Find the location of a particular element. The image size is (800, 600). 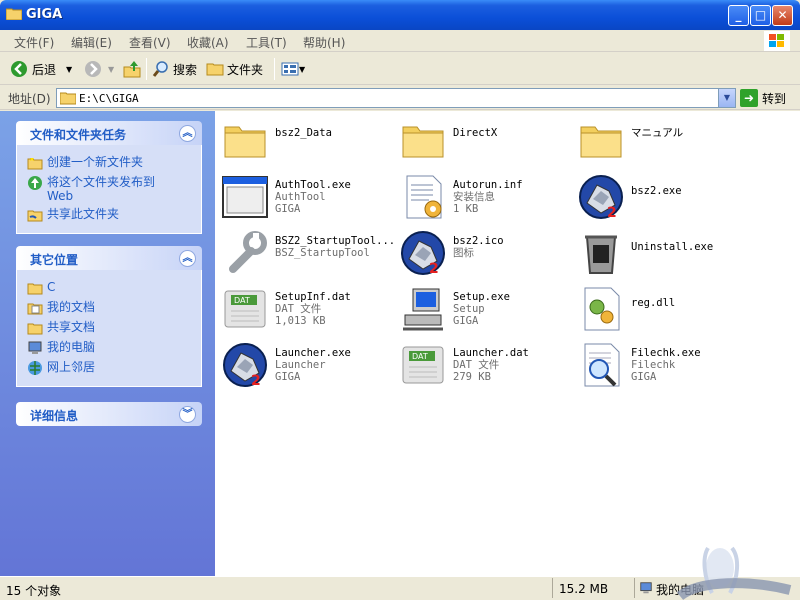

place-network: 网上邻居 is located at coordinates (114, 368).